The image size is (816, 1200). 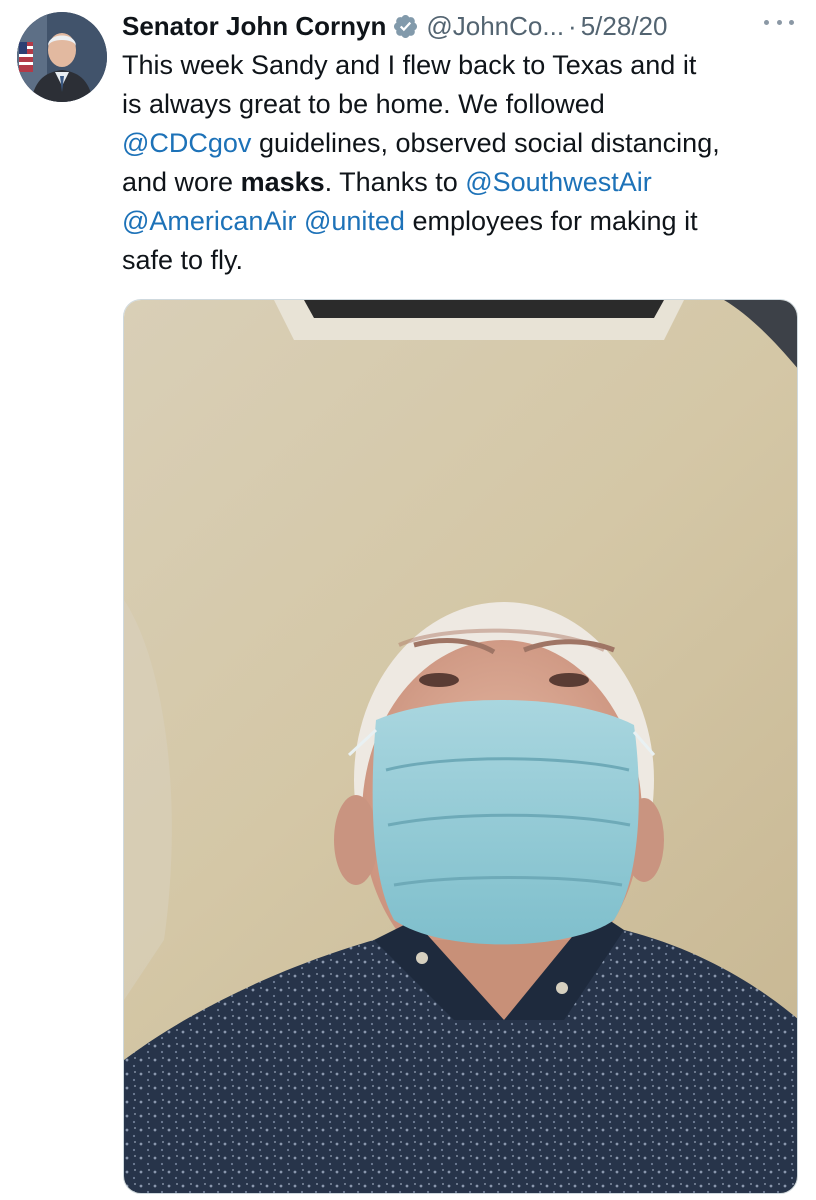 What do you see at coordinates (282, 182) in the screenshot?
I see `bold-text: masks` at bounding box center [282, 182].